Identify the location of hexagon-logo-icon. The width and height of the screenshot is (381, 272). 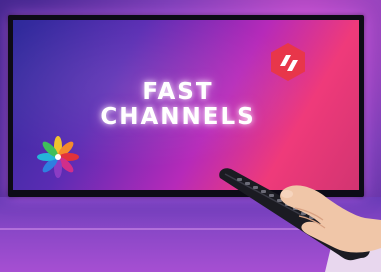
(288, 62).